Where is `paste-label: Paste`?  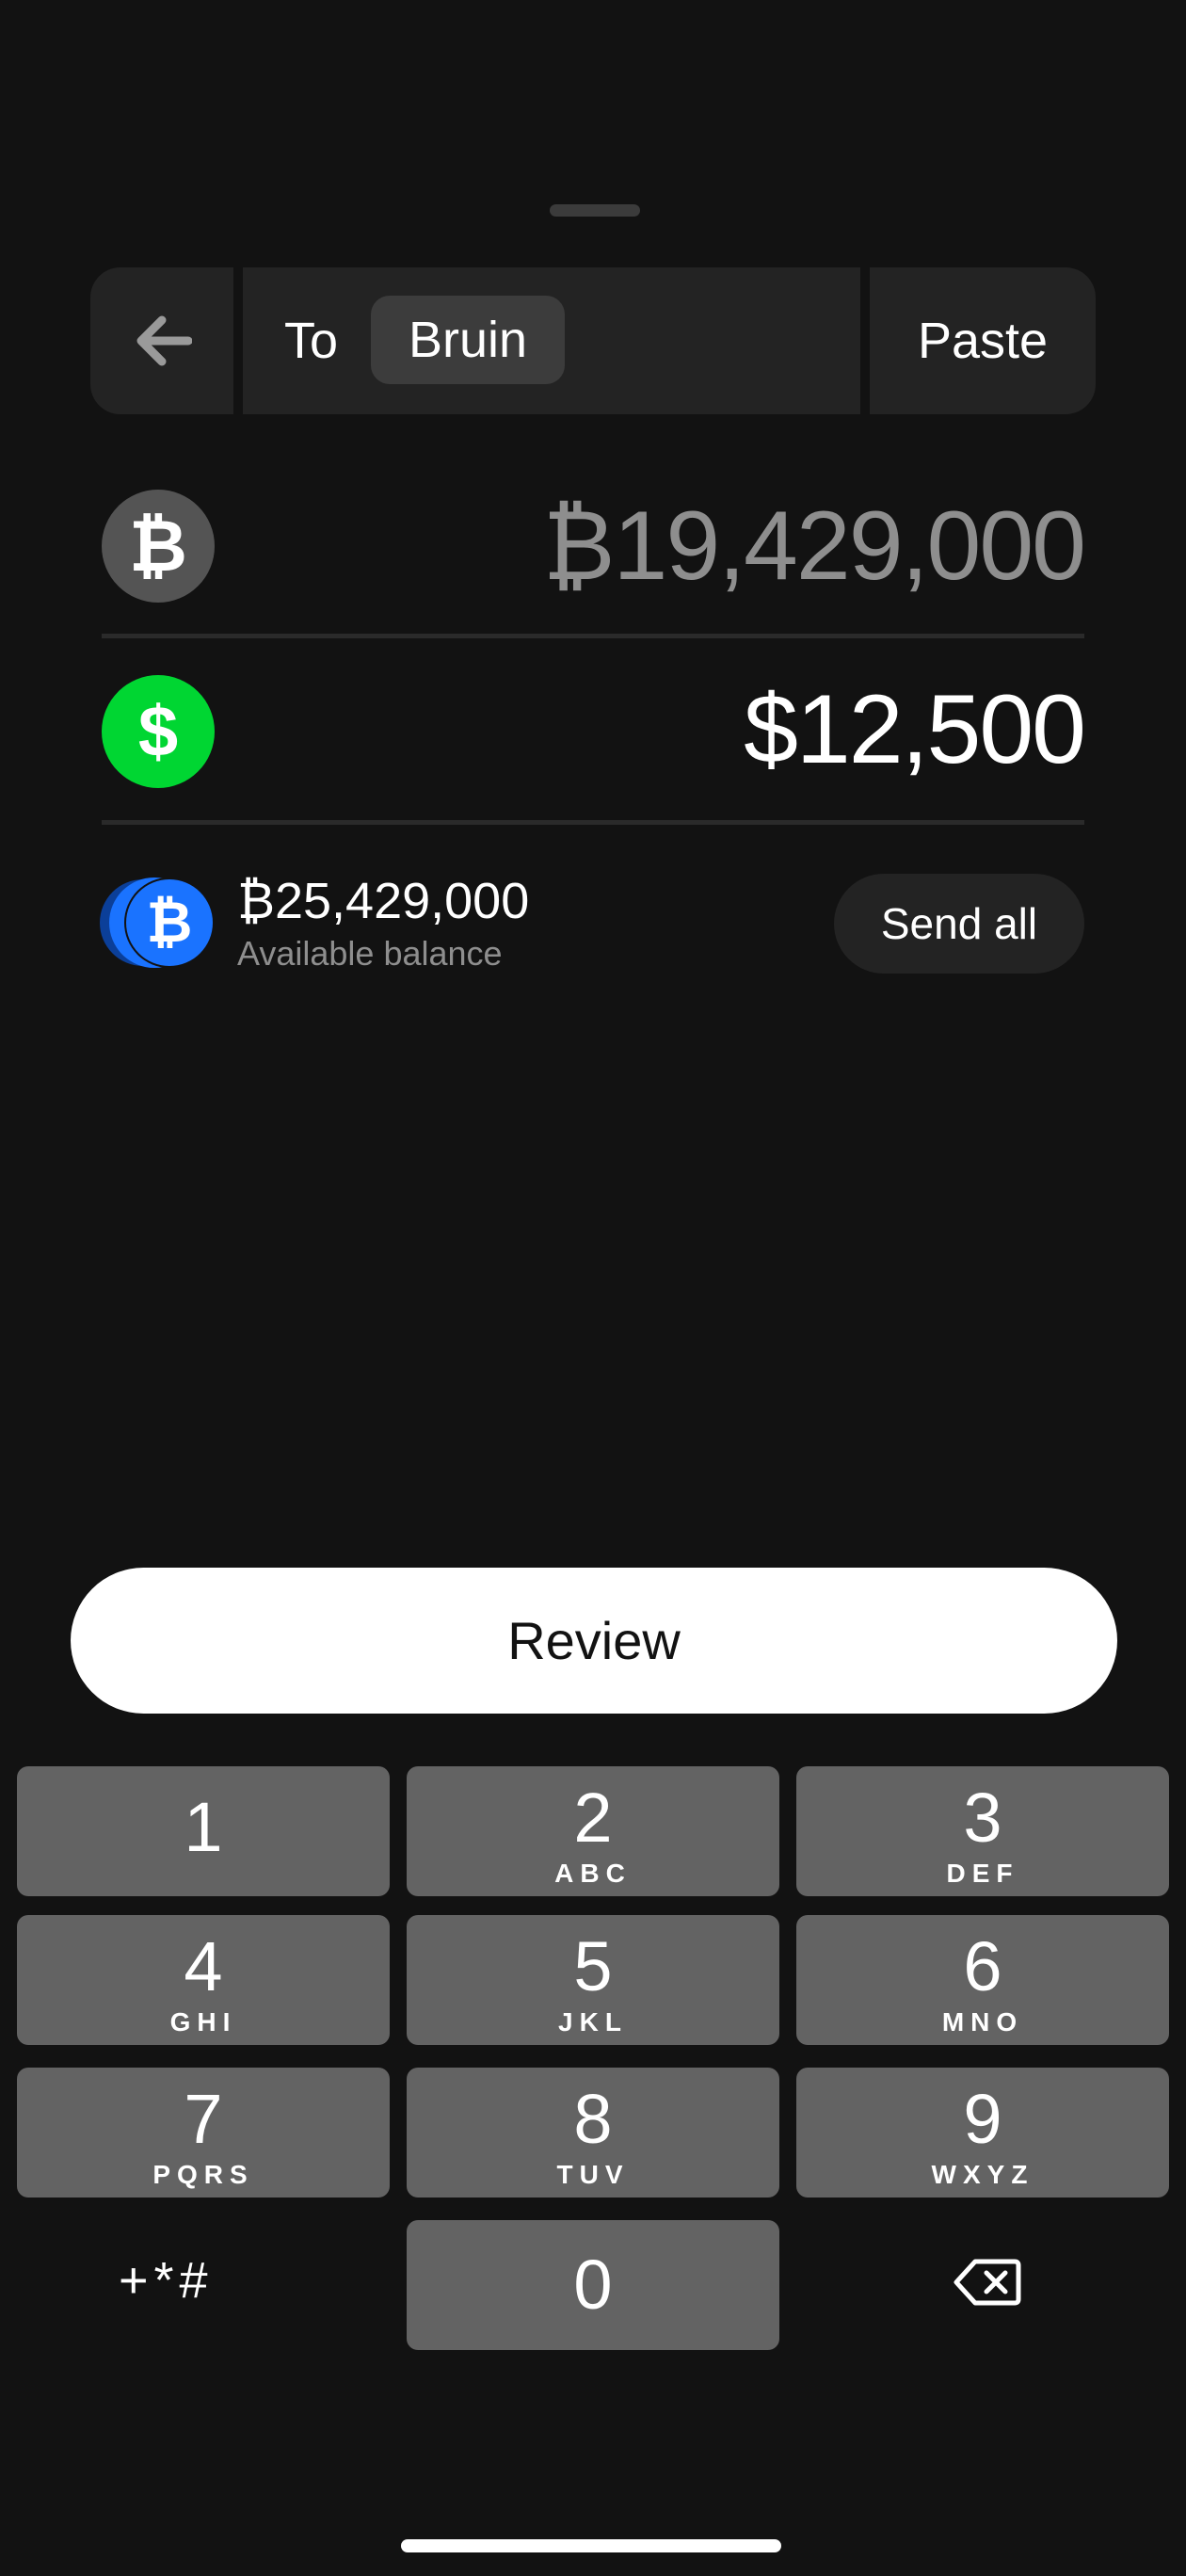
paste-label: Paste is located at coordinates (983, 341).